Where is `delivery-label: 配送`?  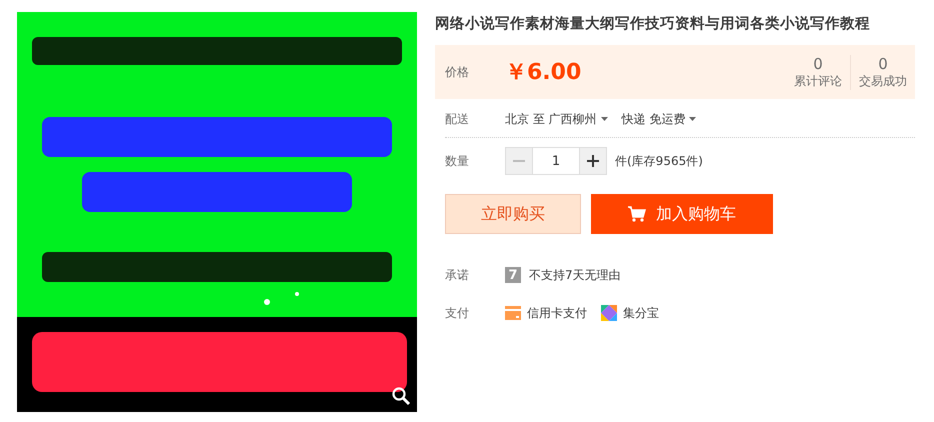
delivery-label: 配送 is located at coordinates (457, 119).